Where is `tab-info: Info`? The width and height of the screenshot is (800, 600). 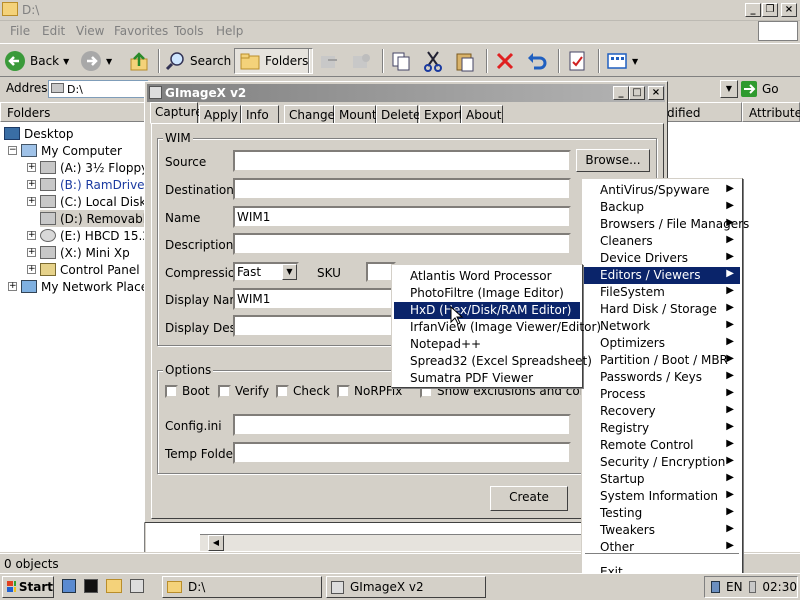
tab-info: Info is located at coordinates (260, 114).